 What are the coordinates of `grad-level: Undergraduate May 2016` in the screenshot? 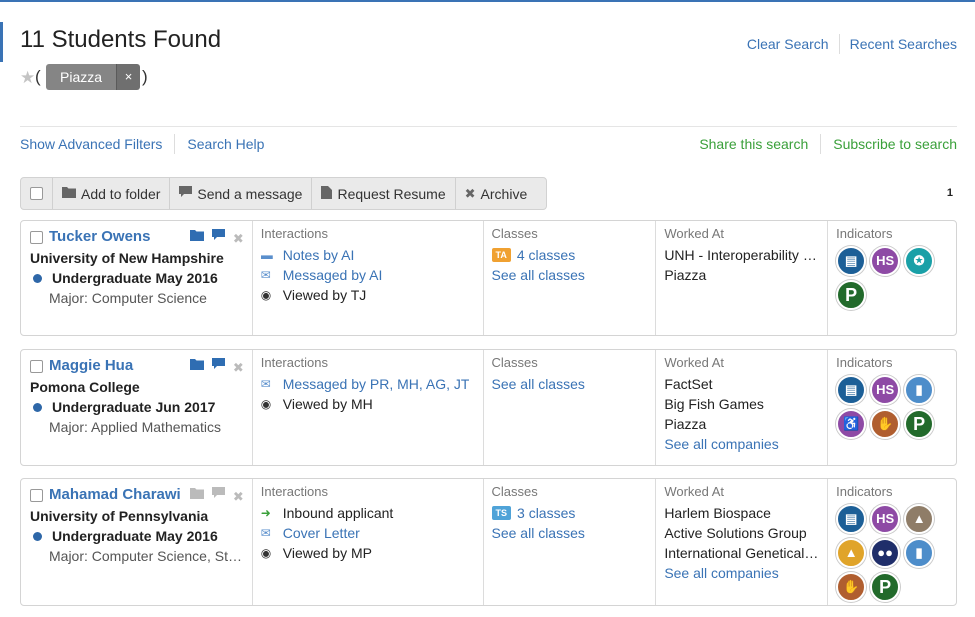 It's located at (135, 278).